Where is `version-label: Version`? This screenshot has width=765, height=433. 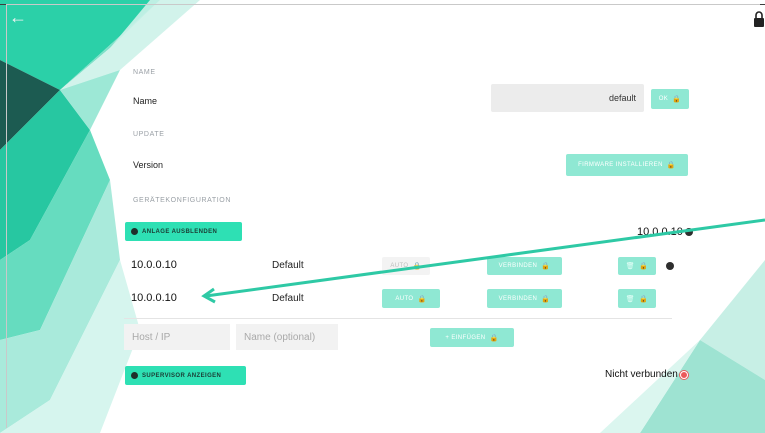
version-label: Version is located at coordinates (148, 165).